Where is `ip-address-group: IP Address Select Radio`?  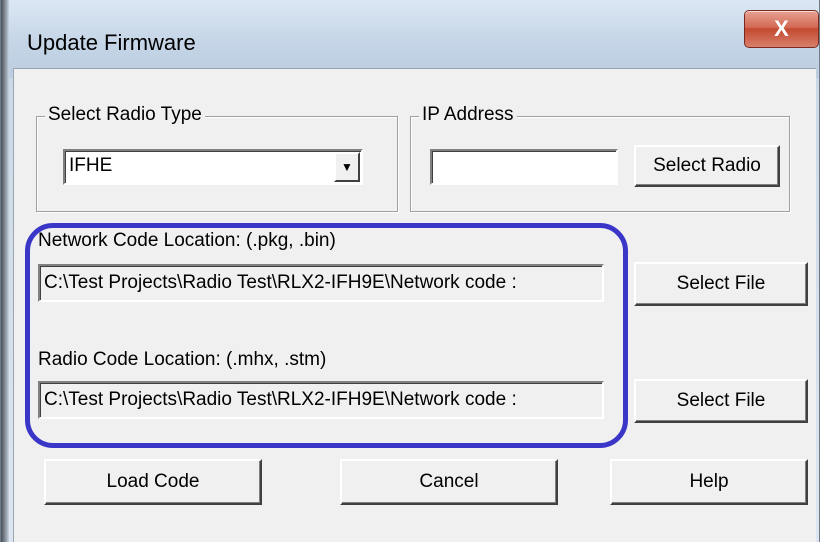
ip-address-group: IP Address Select Radio is located at coordinates (600, 158).